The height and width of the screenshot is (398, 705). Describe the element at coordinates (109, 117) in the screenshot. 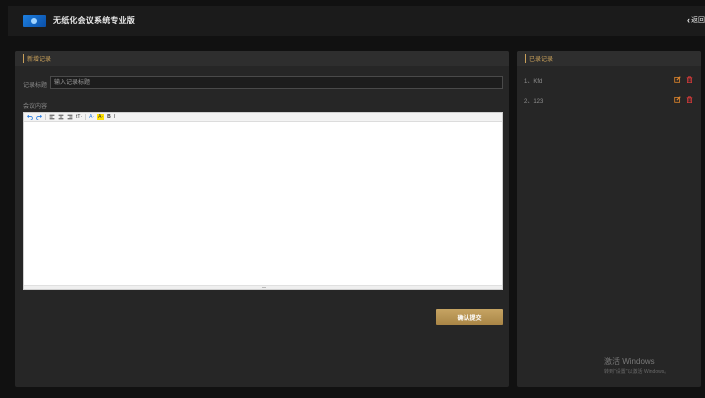

I see `bold-icon: B` at that location.